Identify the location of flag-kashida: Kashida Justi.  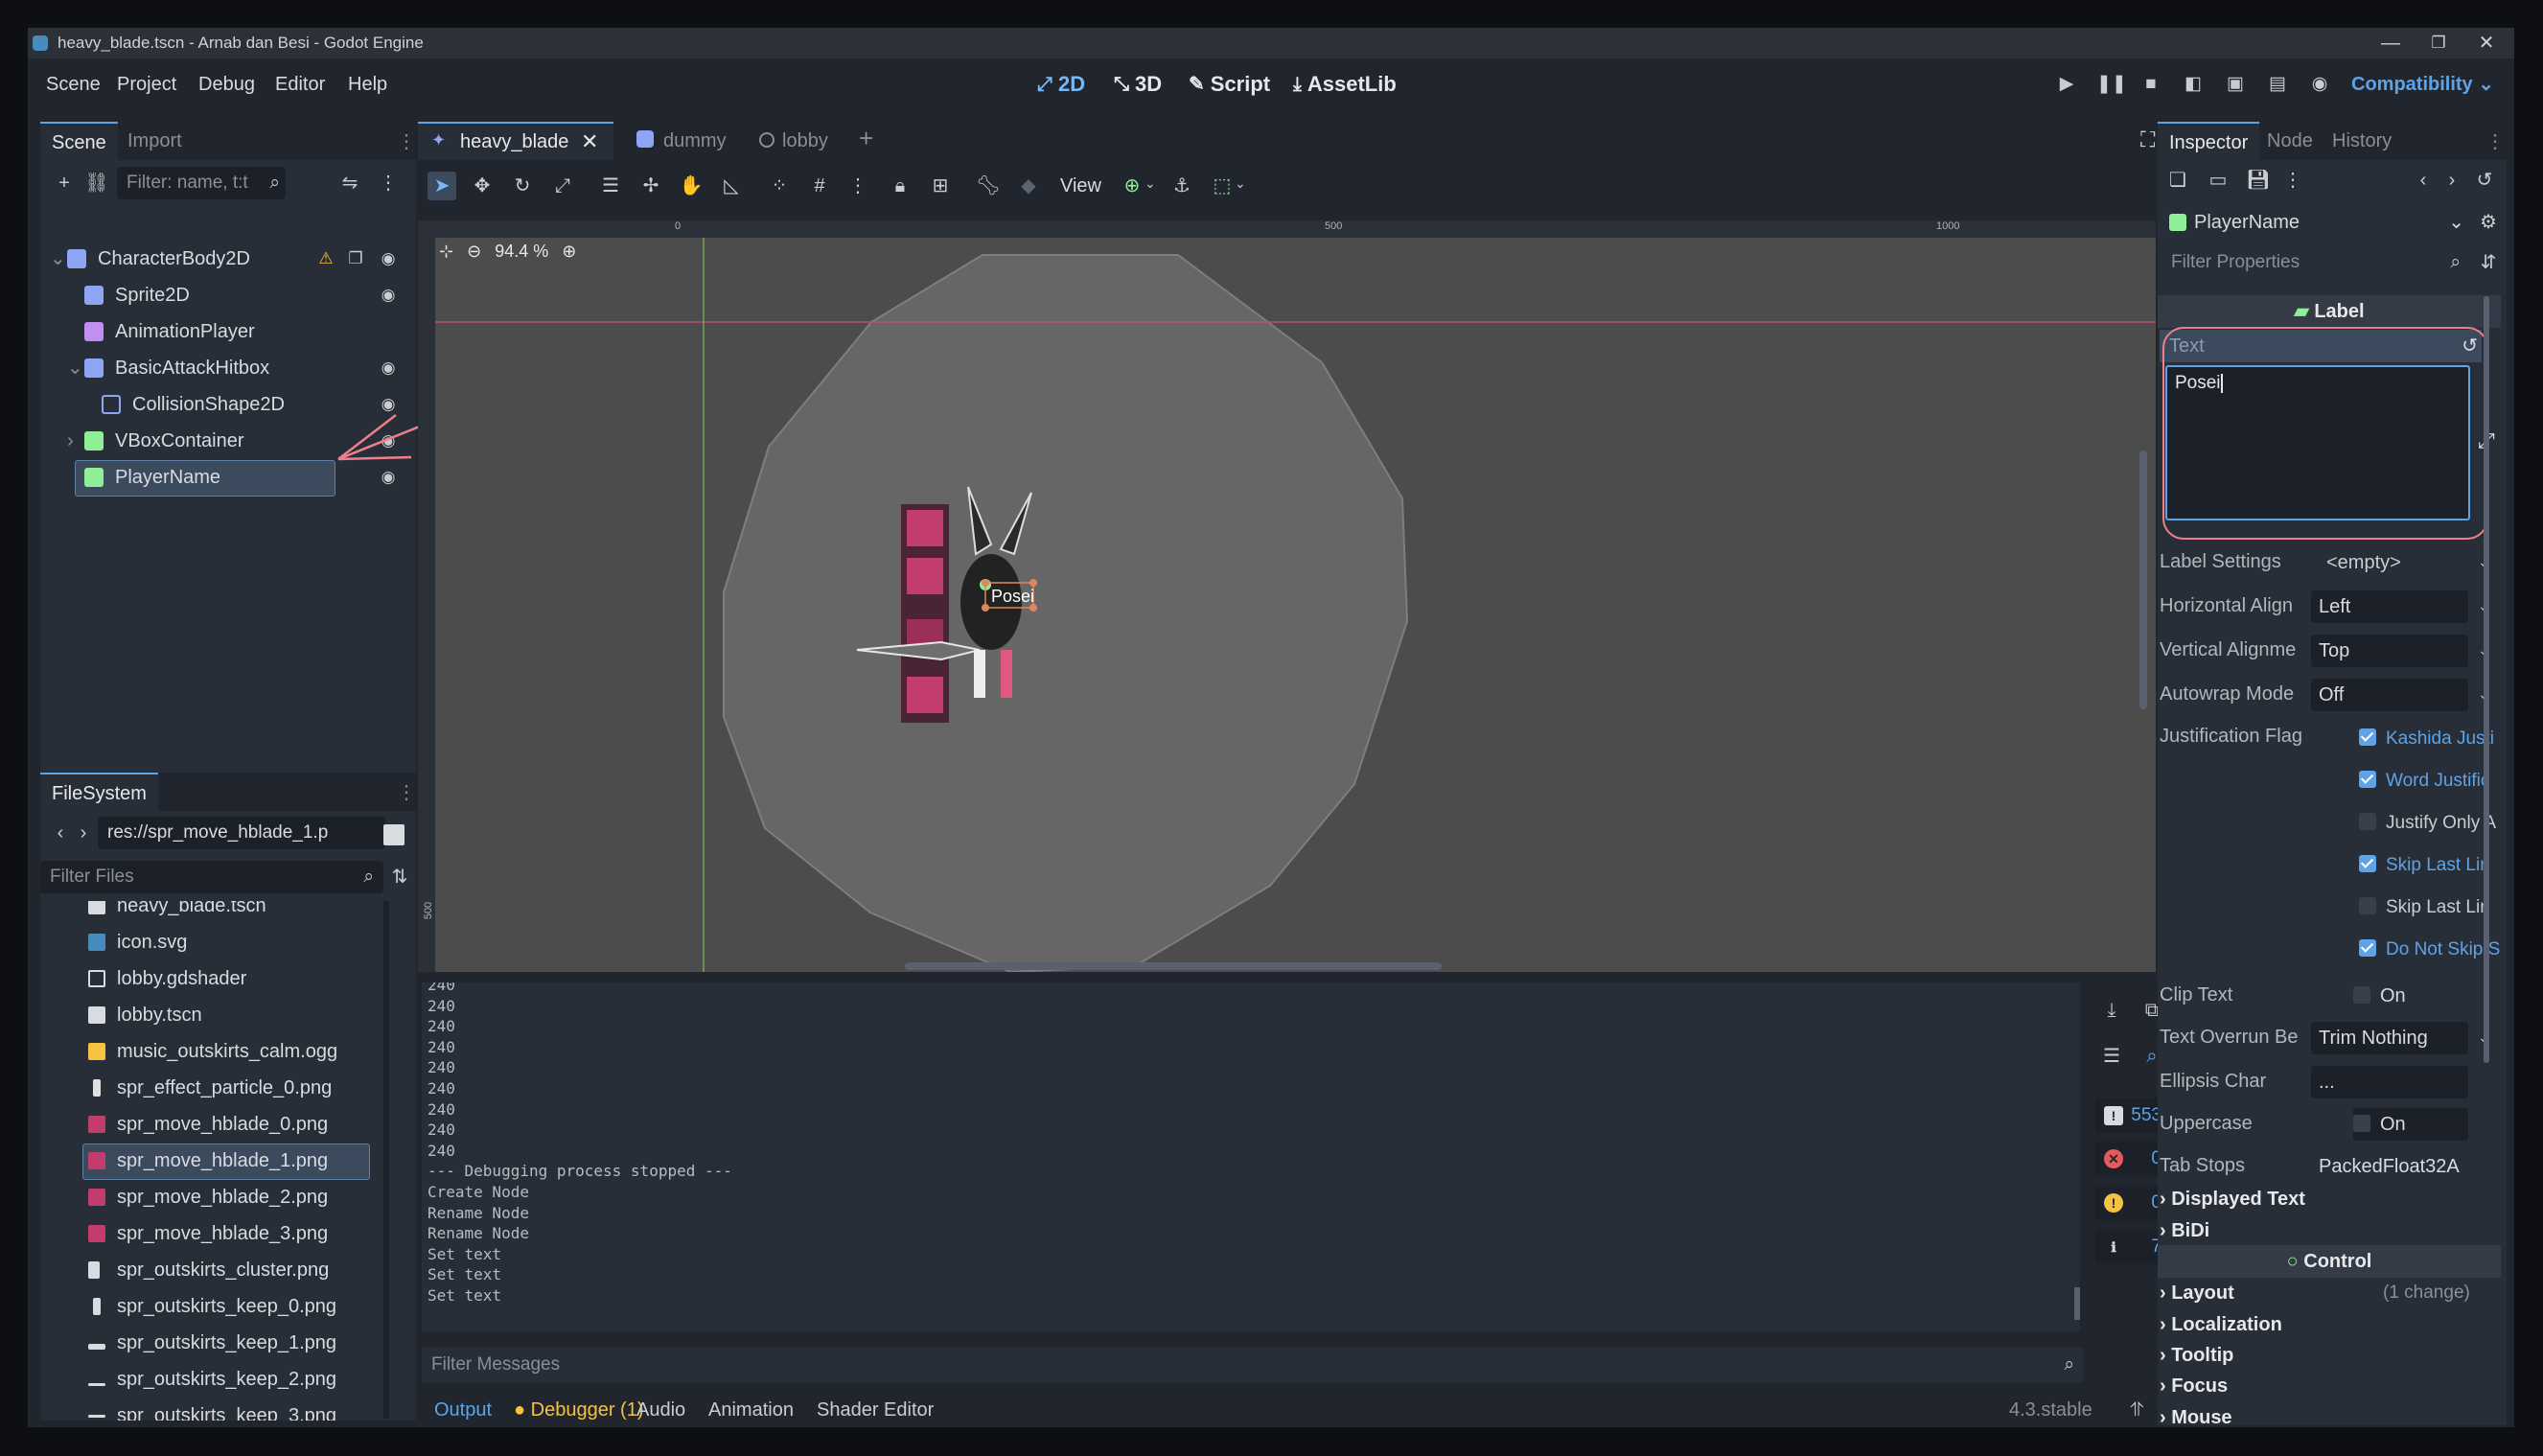
(2431, 739).